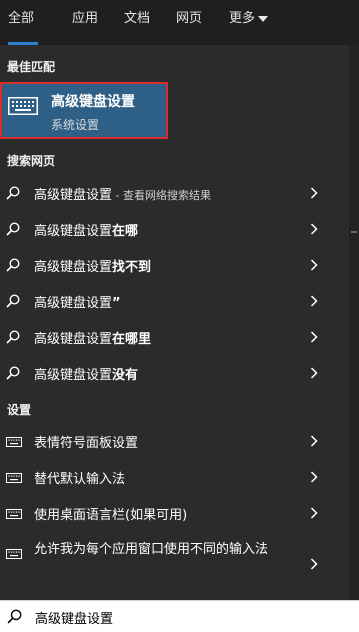  Describe the element at coordinates (179, 616) in the screenshot. I see `search-box: 高级键盘设置` at that location.